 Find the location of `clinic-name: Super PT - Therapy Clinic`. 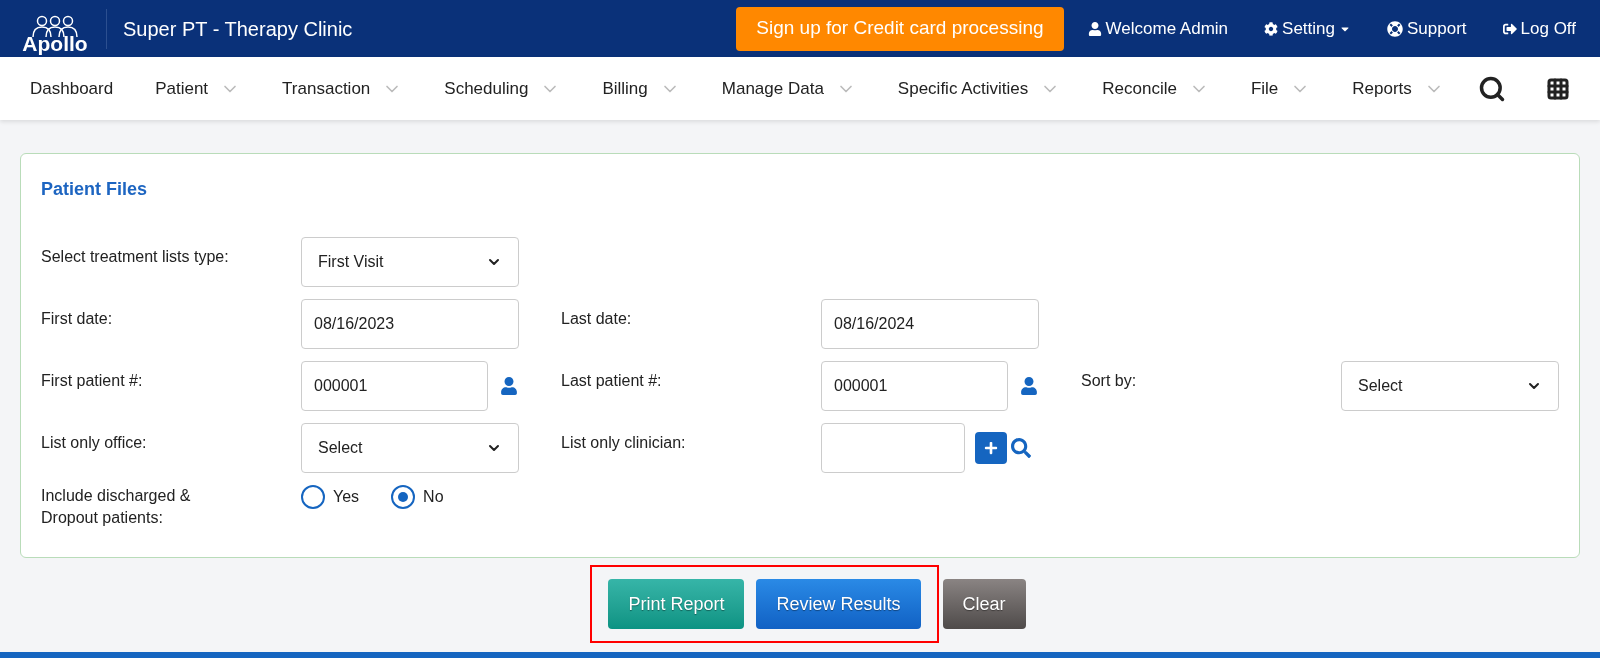

clinic-name: Super PT - Therapy Clinic is located at coordinates (238, 29).